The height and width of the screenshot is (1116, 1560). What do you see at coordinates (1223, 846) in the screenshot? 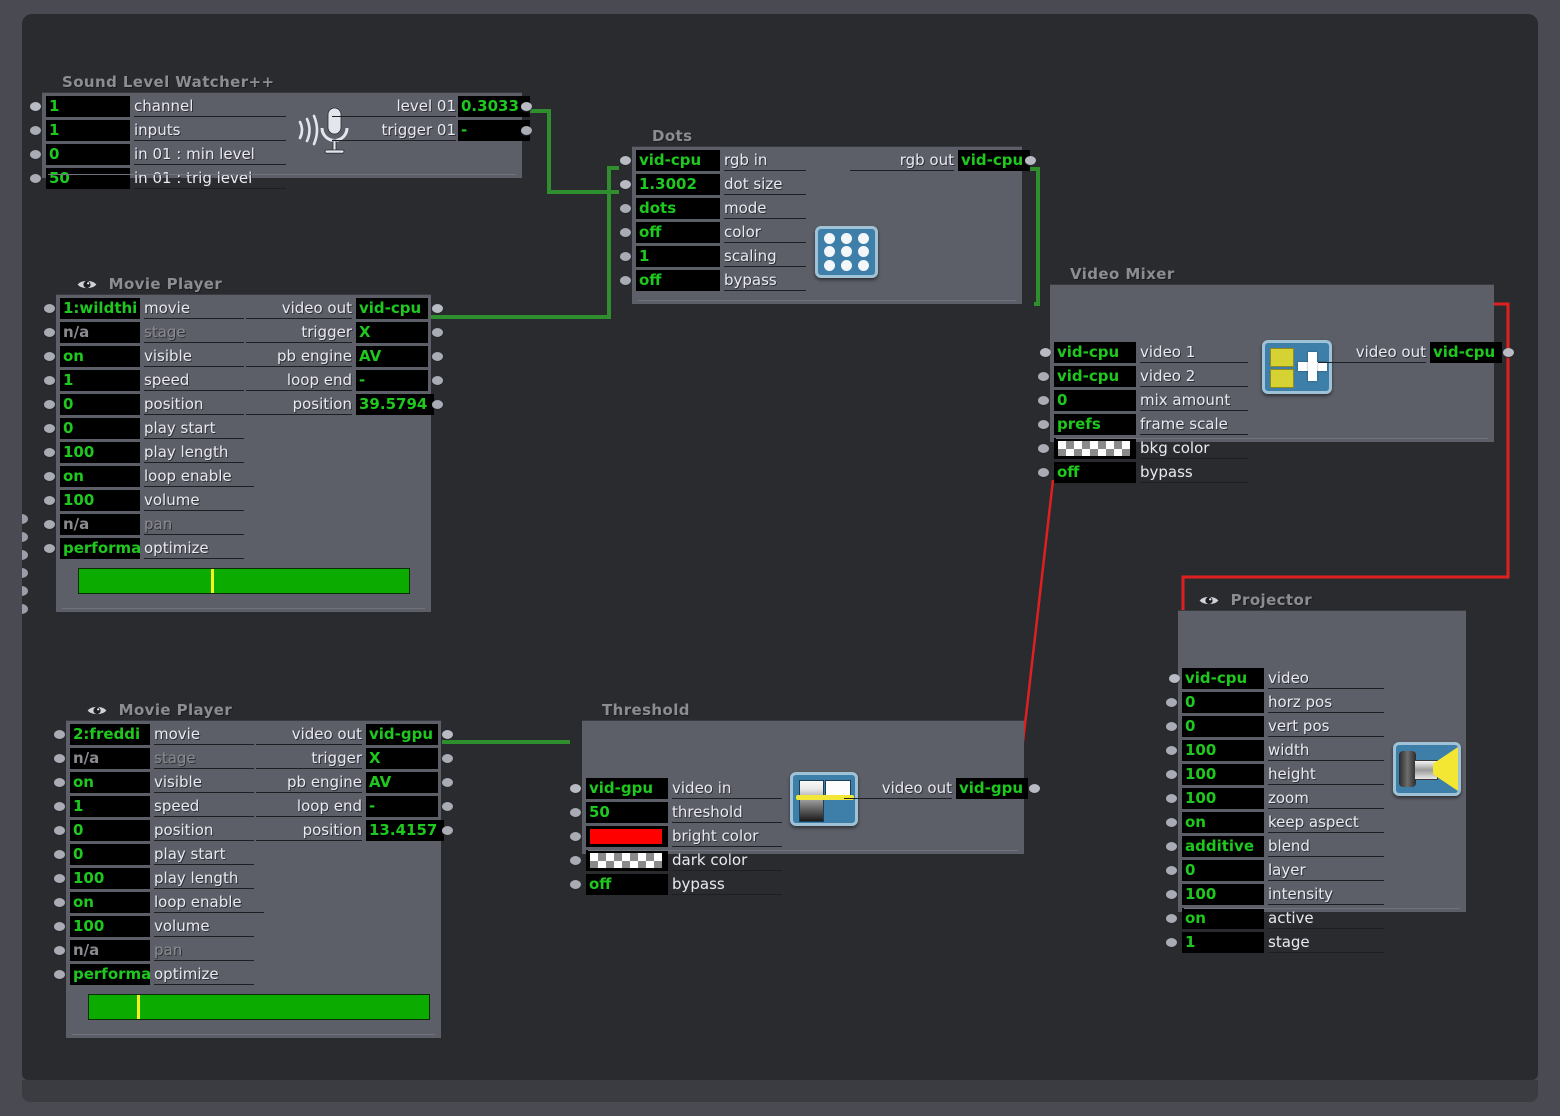
I see `input-value: additive` at bounding box center [1223, 846].